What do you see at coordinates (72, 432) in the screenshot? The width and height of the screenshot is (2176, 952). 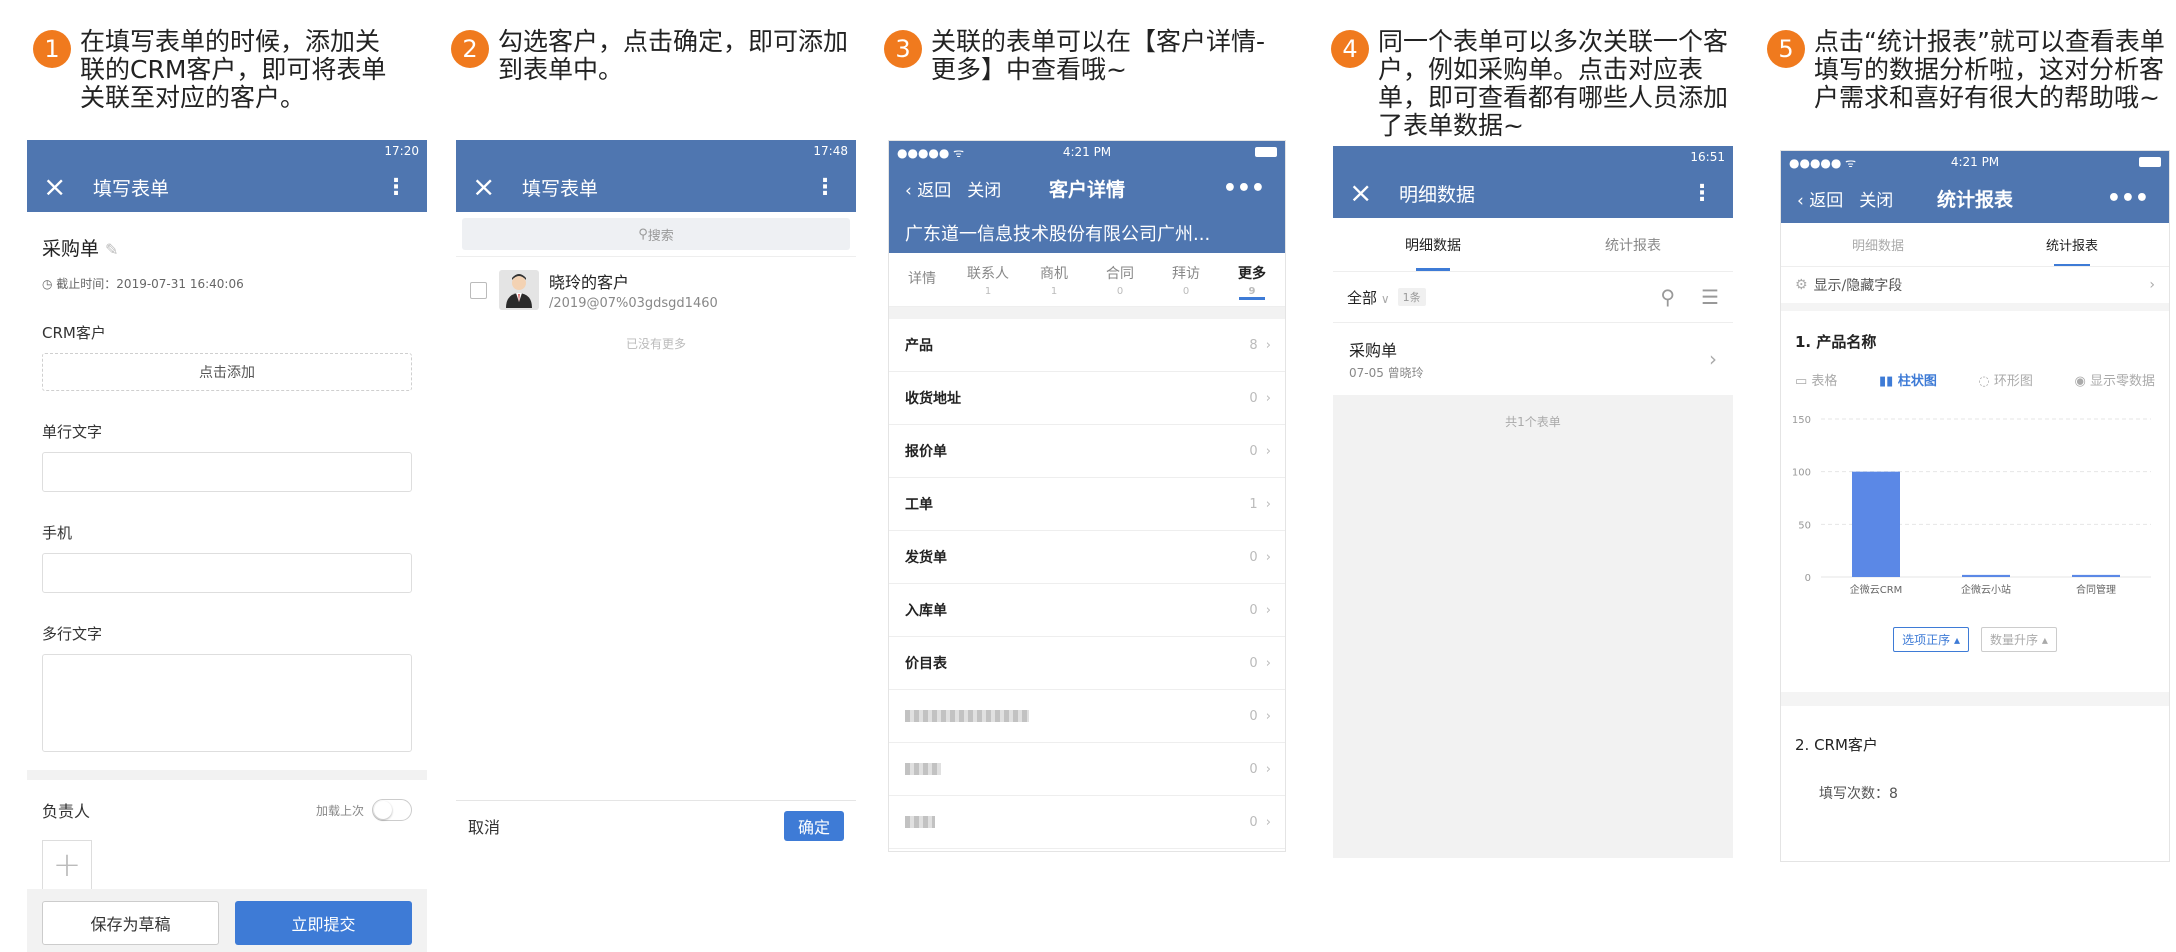 I see `single-text-label: 单行文字` at bounding box center [72, 432].